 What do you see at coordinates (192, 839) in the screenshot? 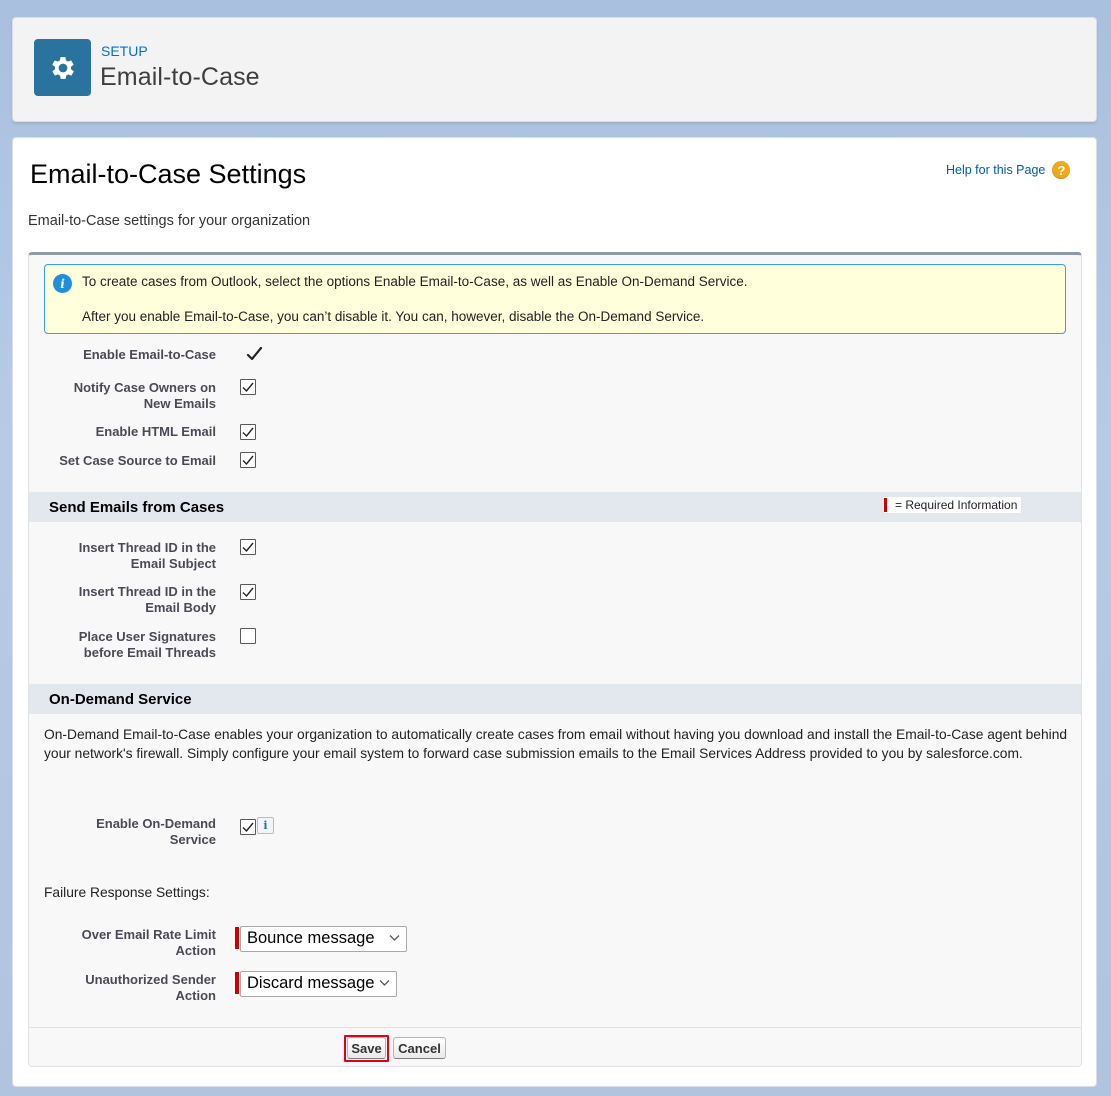
I see `enable-on-demand-label-line2: Service` at bounding box center [192, 839].